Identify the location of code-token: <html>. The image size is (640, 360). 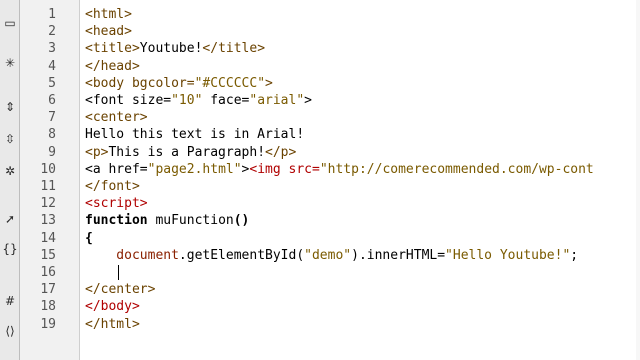
(108, 14).